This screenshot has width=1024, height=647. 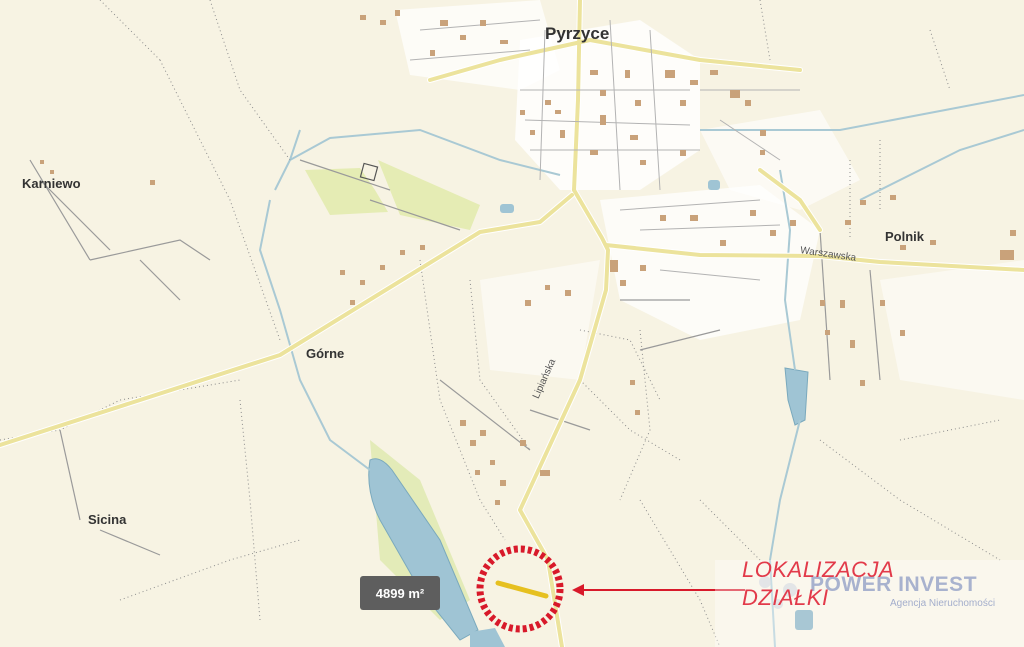 I want to click on place-label-gorne: Górne, so click(x=325, y=353).